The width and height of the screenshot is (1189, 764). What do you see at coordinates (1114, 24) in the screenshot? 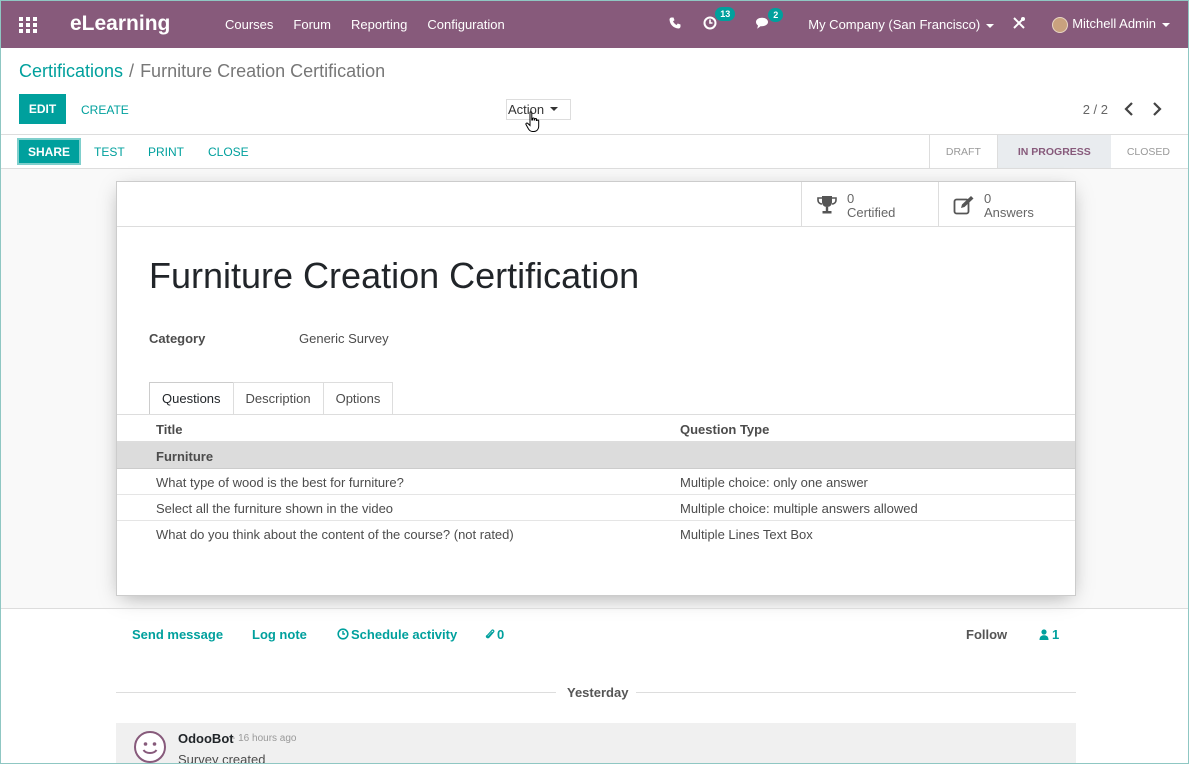
I see `user-name: Mitchell Admin` at bounding box center [1114, 24].